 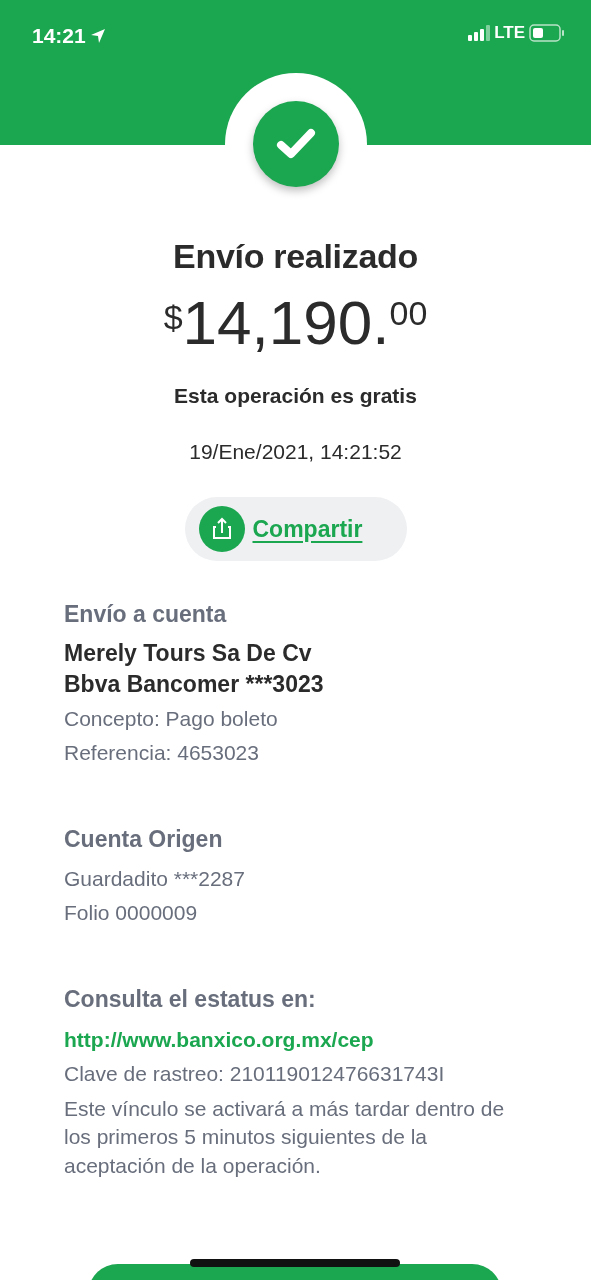 I want to click on detail-text: Concepto: Pago boleto, so click(x=171, y=718).